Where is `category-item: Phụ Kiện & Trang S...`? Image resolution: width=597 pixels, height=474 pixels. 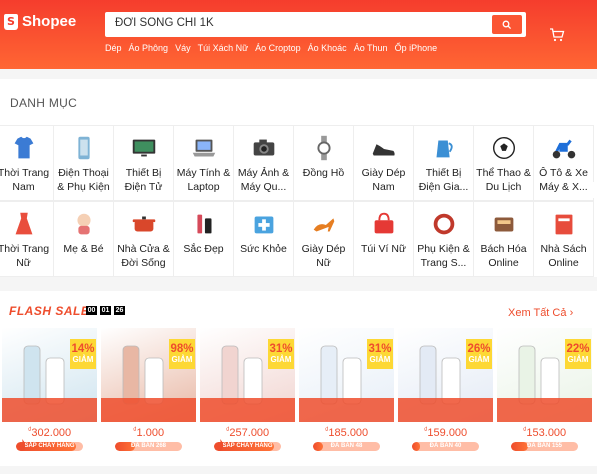
category-item: Phụ Kiện & Trang S... is located at coordinates (444, 239).